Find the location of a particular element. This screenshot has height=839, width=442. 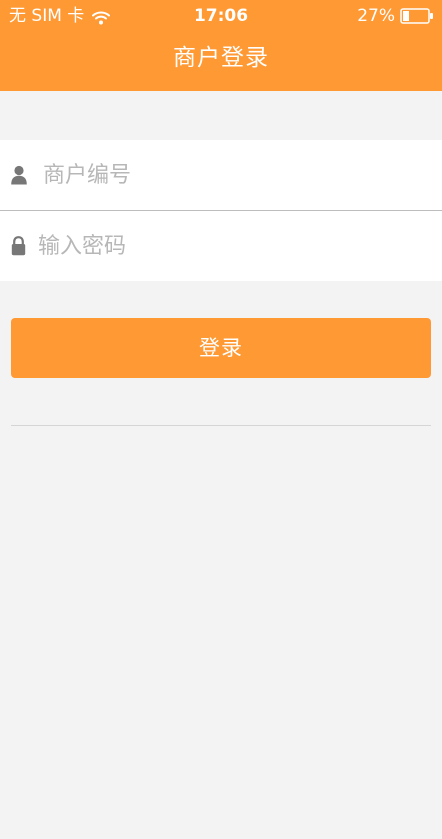

user-icon is located at coordinates (19, 175).